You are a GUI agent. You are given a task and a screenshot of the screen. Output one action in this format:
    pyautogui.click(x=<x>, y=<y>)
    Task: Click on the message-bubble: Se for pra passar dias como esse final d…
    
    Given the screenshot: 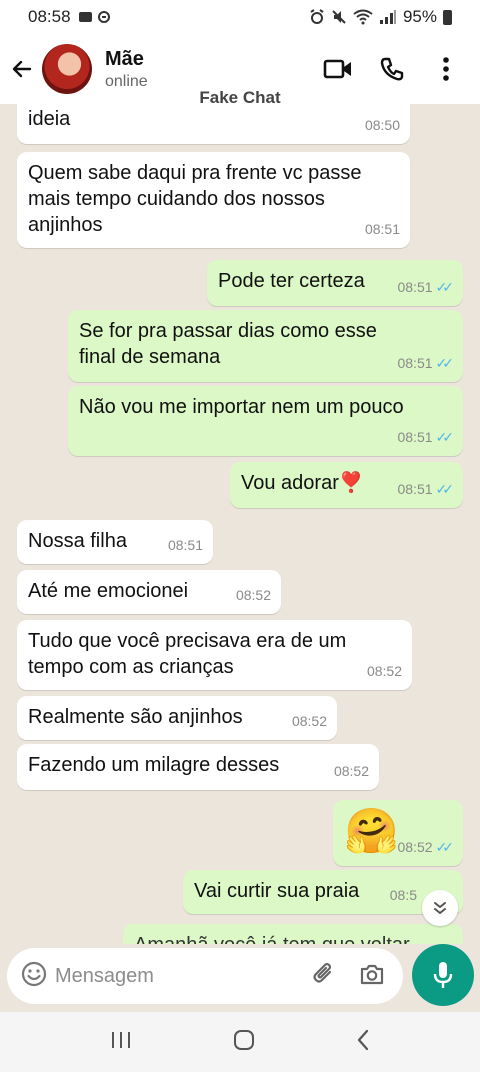 What is the action you would take?
    pyautogui.click(x=265, y=346)
    